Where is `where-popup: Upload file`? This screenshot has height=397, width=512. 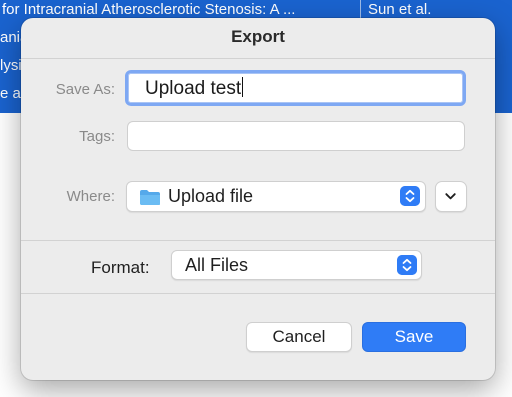
where-popup: Upload file is located at coordinates (276, 196).